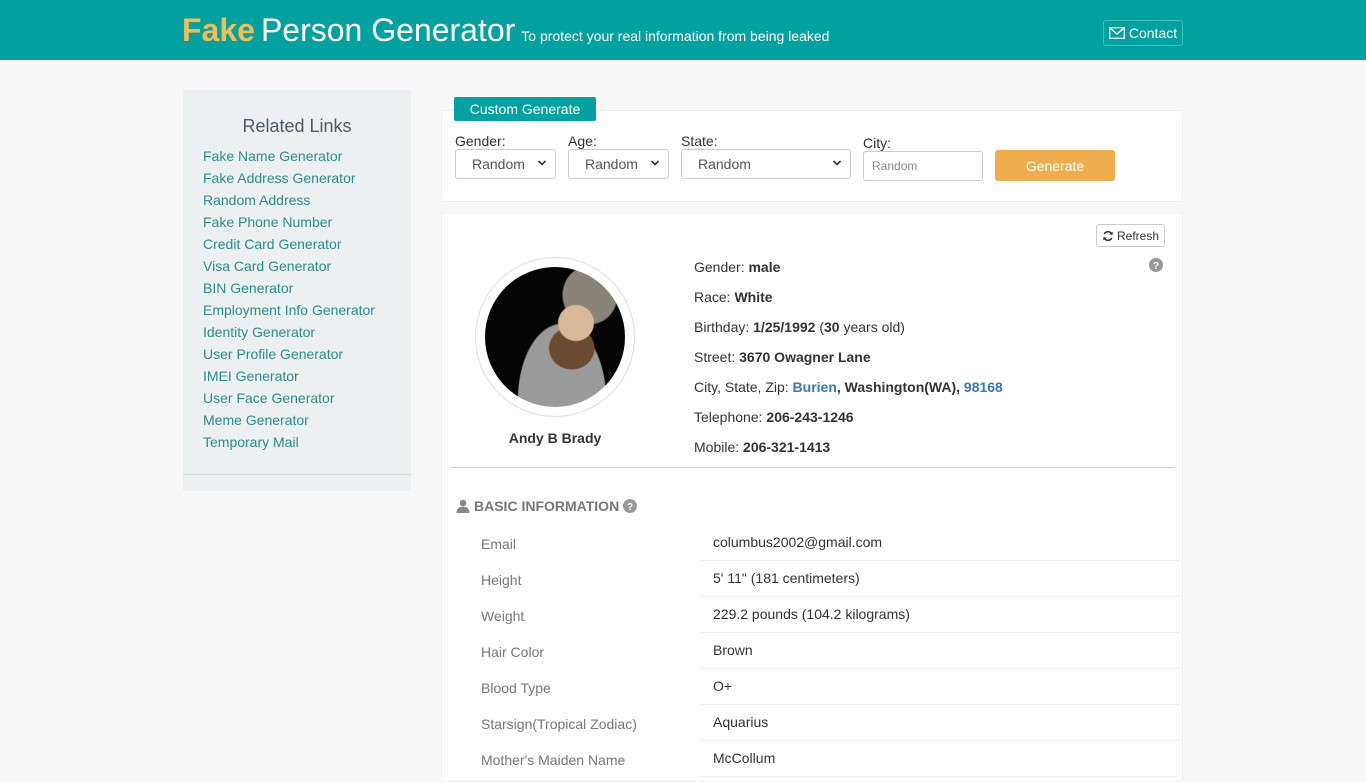 This screenshot has height=782, width=1366. I want to click on fact-race: Race: White, so click(848, 302).